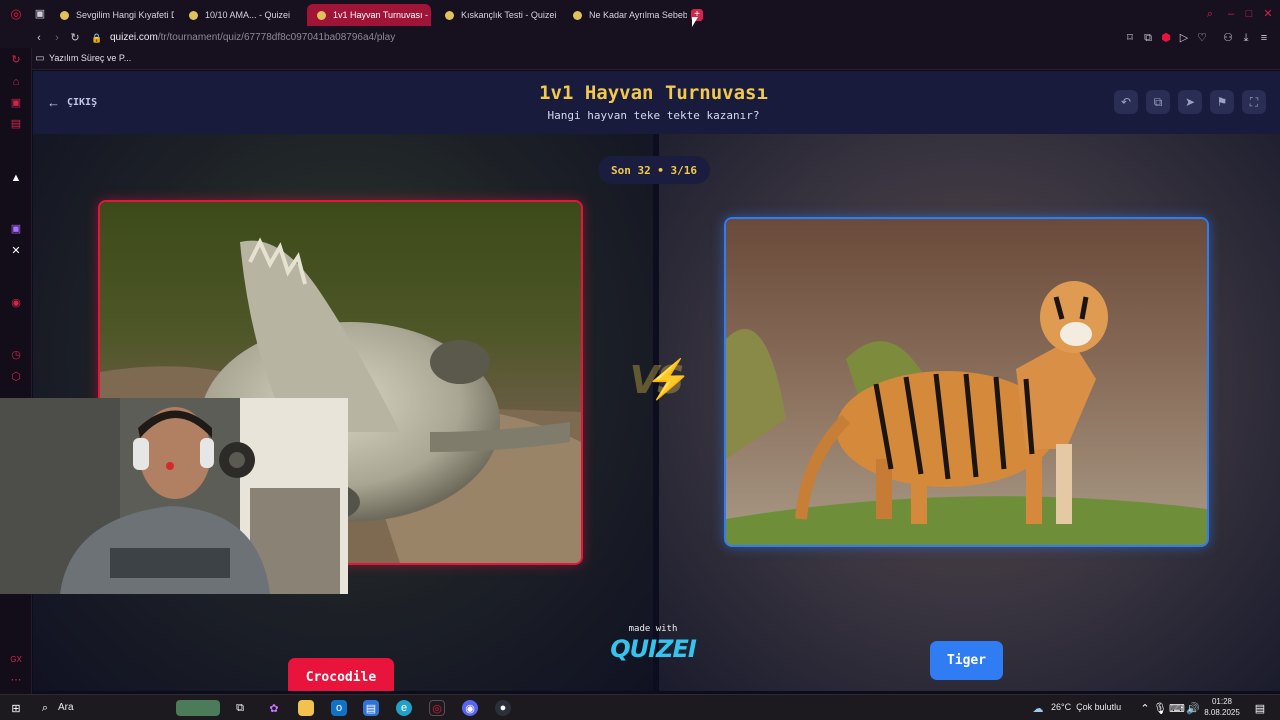  I want to click on fullscreen-button: ⛶, so click(1254, 102).